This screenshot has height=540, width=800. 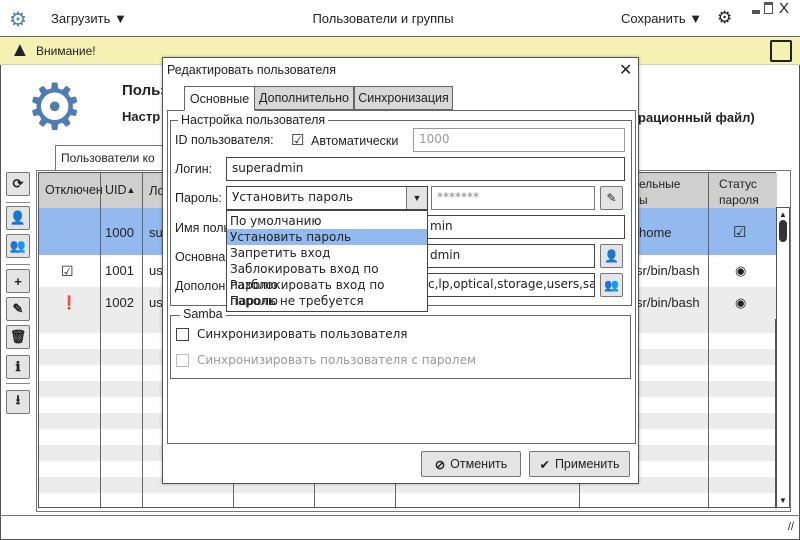 I want to click on group-title: Настройка пользователя, so click(x=253, y=120).